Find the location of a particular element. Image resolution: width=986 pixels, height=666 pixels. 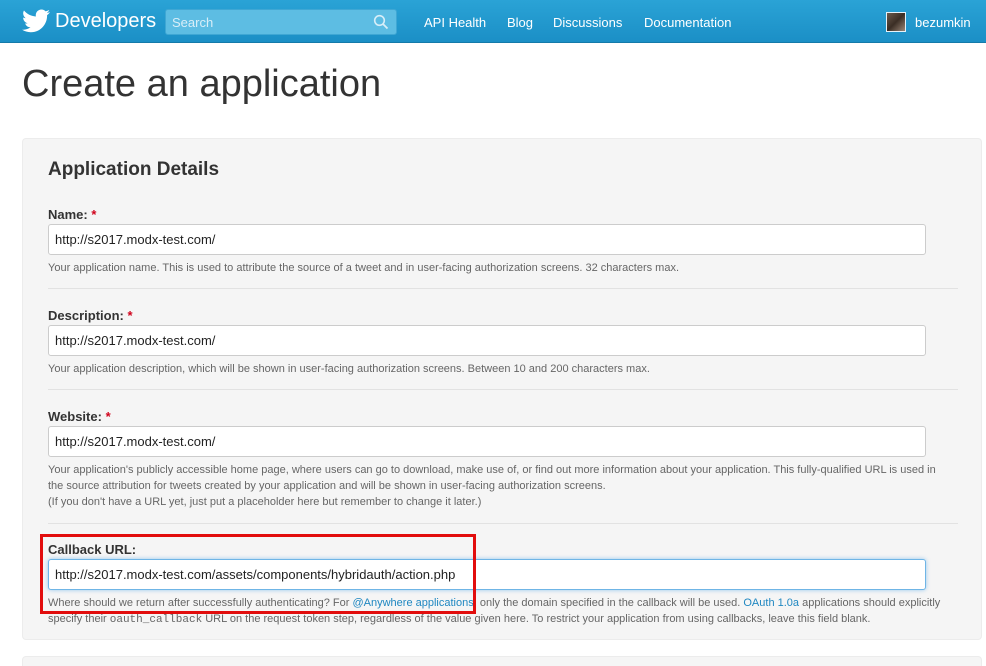

page-title: Create an application is located at coordinates (202, 84).